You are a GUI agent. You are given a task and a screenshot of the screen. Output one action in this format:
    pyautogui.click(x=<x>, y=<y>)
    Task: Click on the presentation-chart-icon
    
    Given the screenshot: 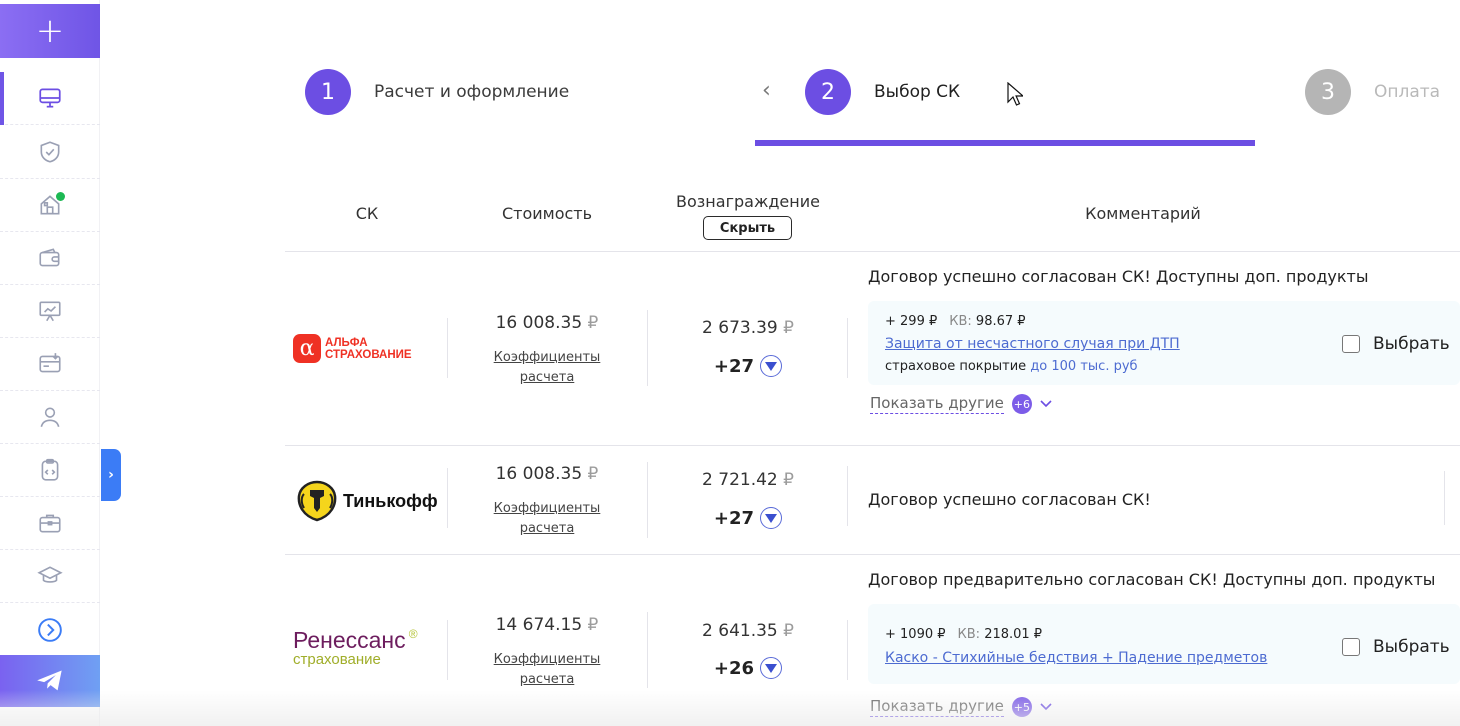 What is the action you would take?
    pyautogui.click(x=50, y=311)
    